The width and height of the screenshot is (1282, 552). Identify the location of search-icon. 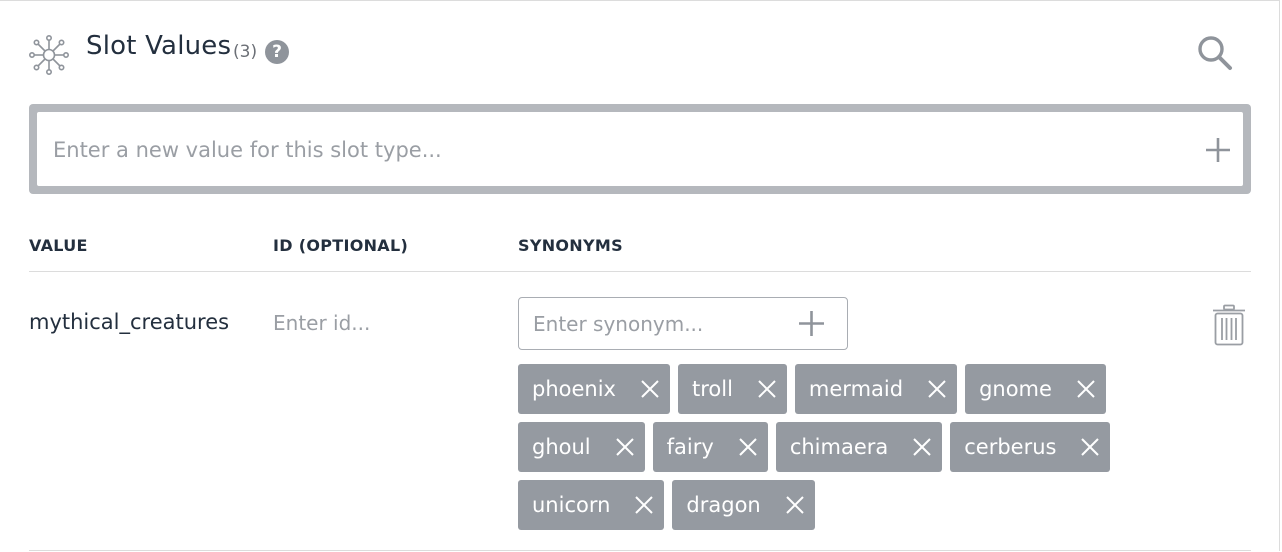
(1215, 53).